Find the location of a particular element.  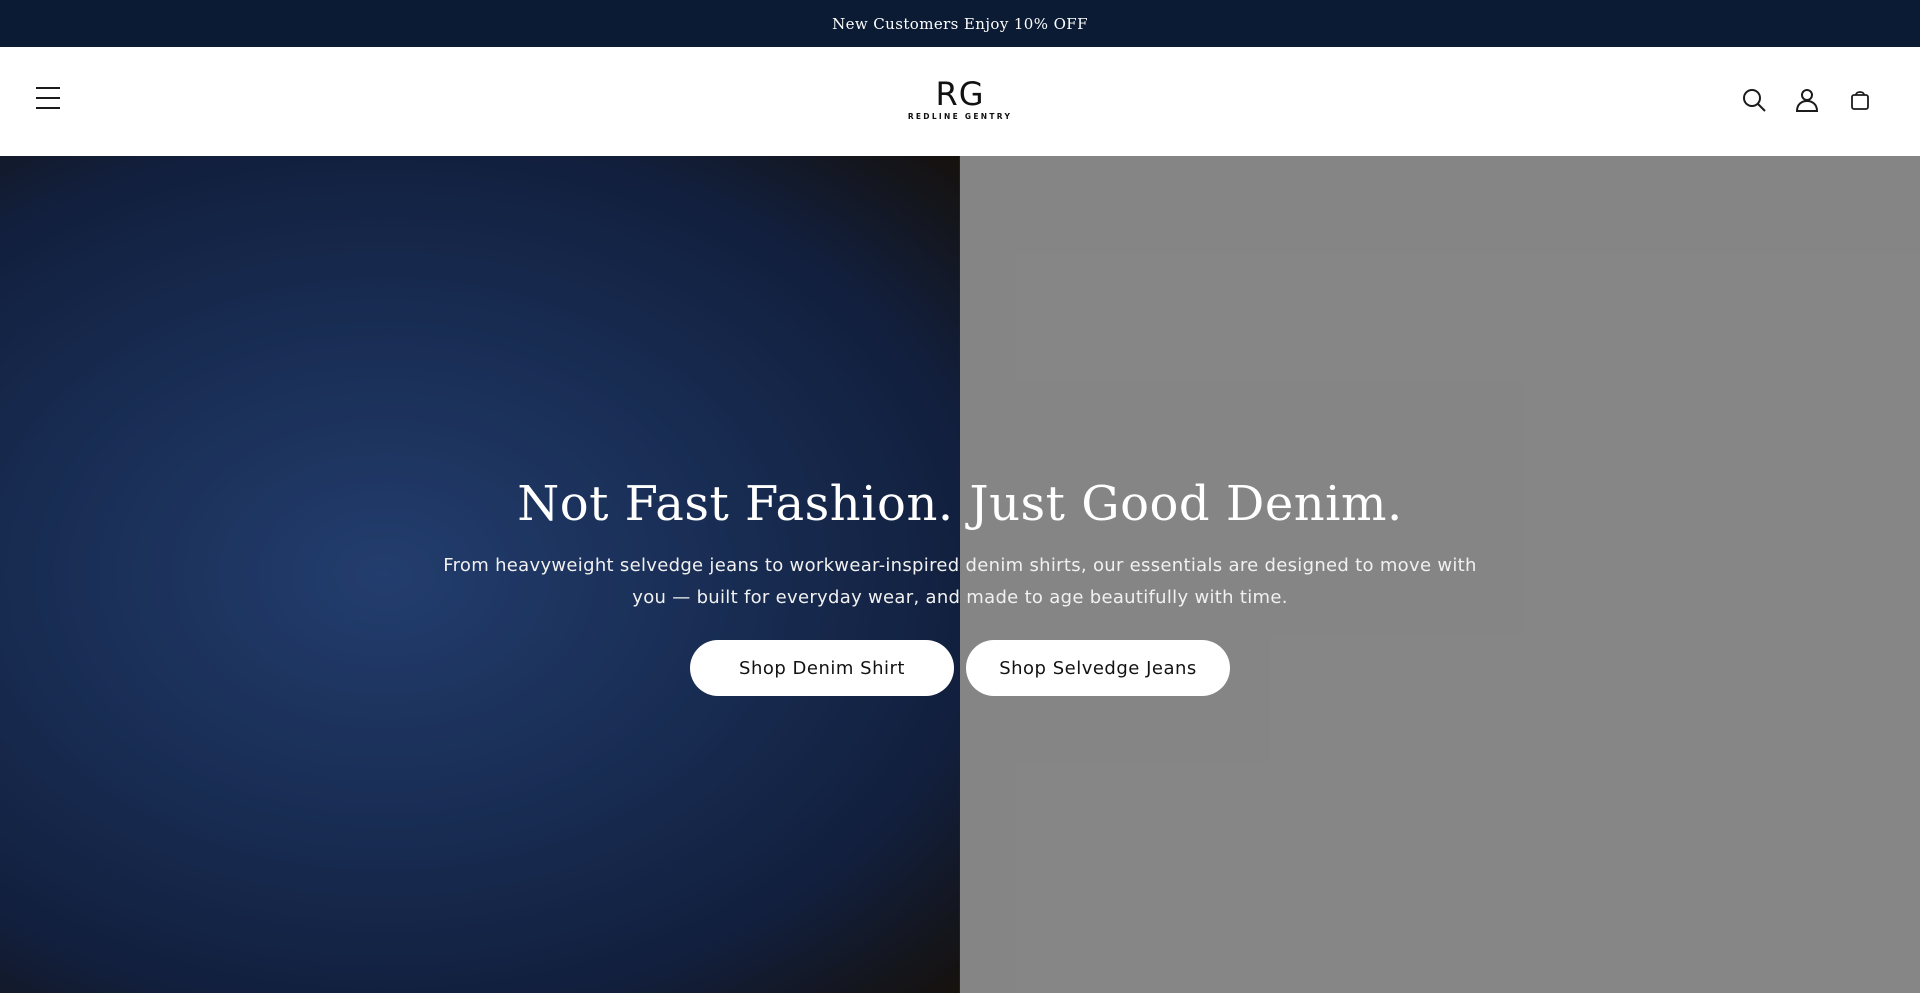

cart-icon is located at coordinates (1860, 100).